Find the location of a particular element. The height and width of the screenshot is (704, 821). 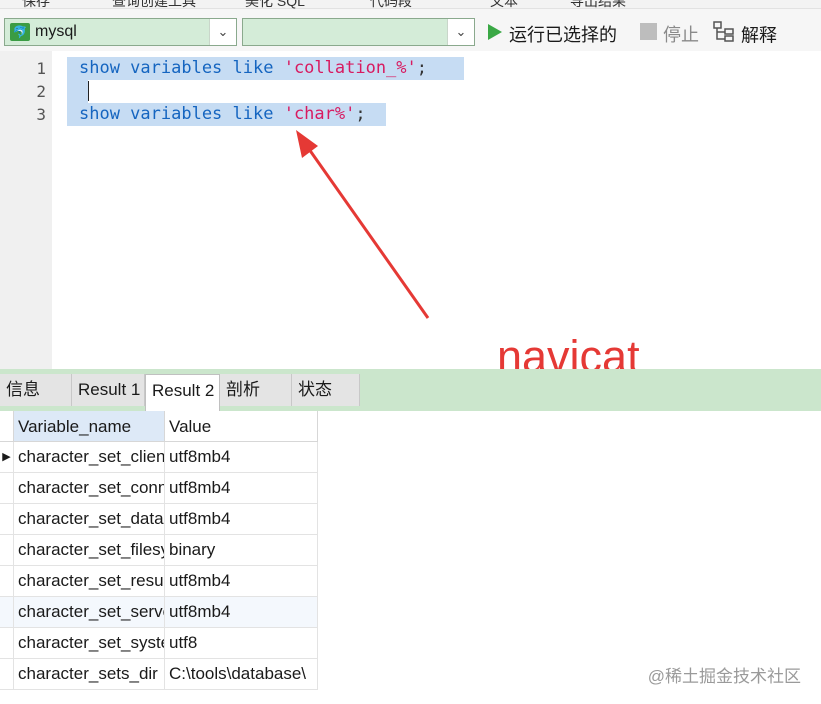

table-row: character_set_filesystembinary is located at coordinates (159, 550).